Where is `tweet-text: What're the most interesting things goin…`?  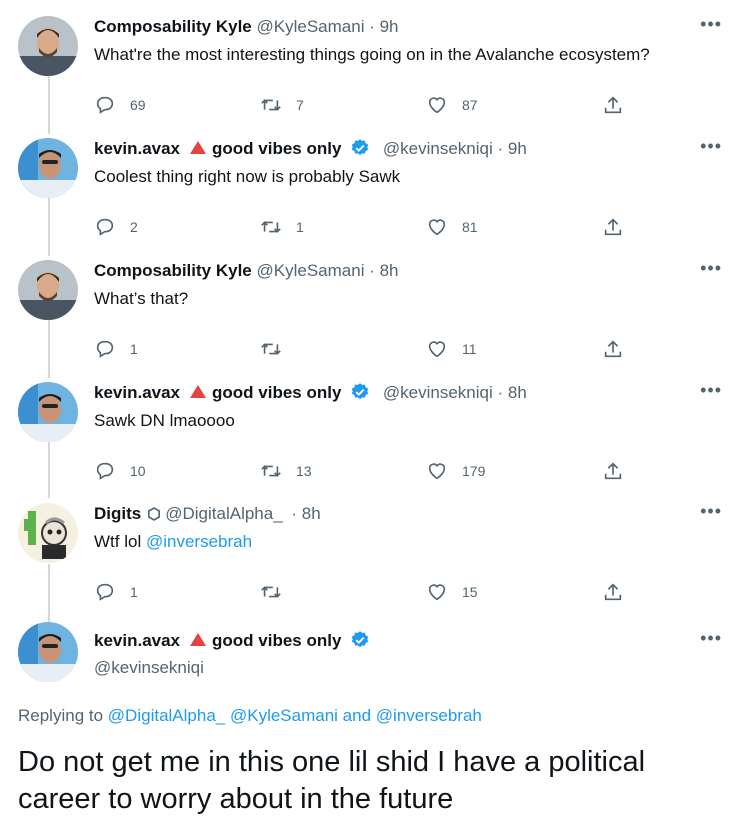 tweet-text: What're the most interesting things goin… is located at coordinates (372, 54).